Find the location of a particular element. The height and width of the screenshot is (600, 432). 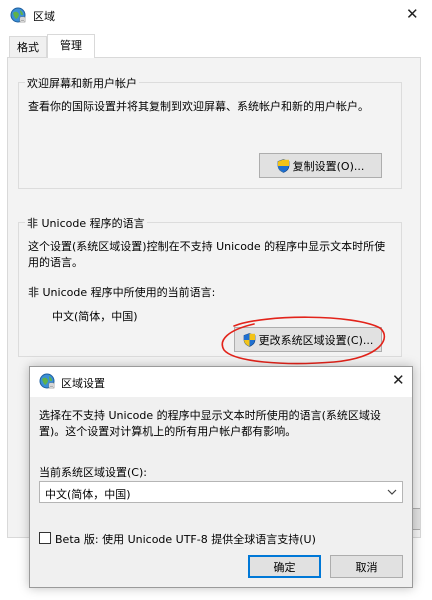

title-bar: 区域 ✕ is located at coordinates (216, 15).